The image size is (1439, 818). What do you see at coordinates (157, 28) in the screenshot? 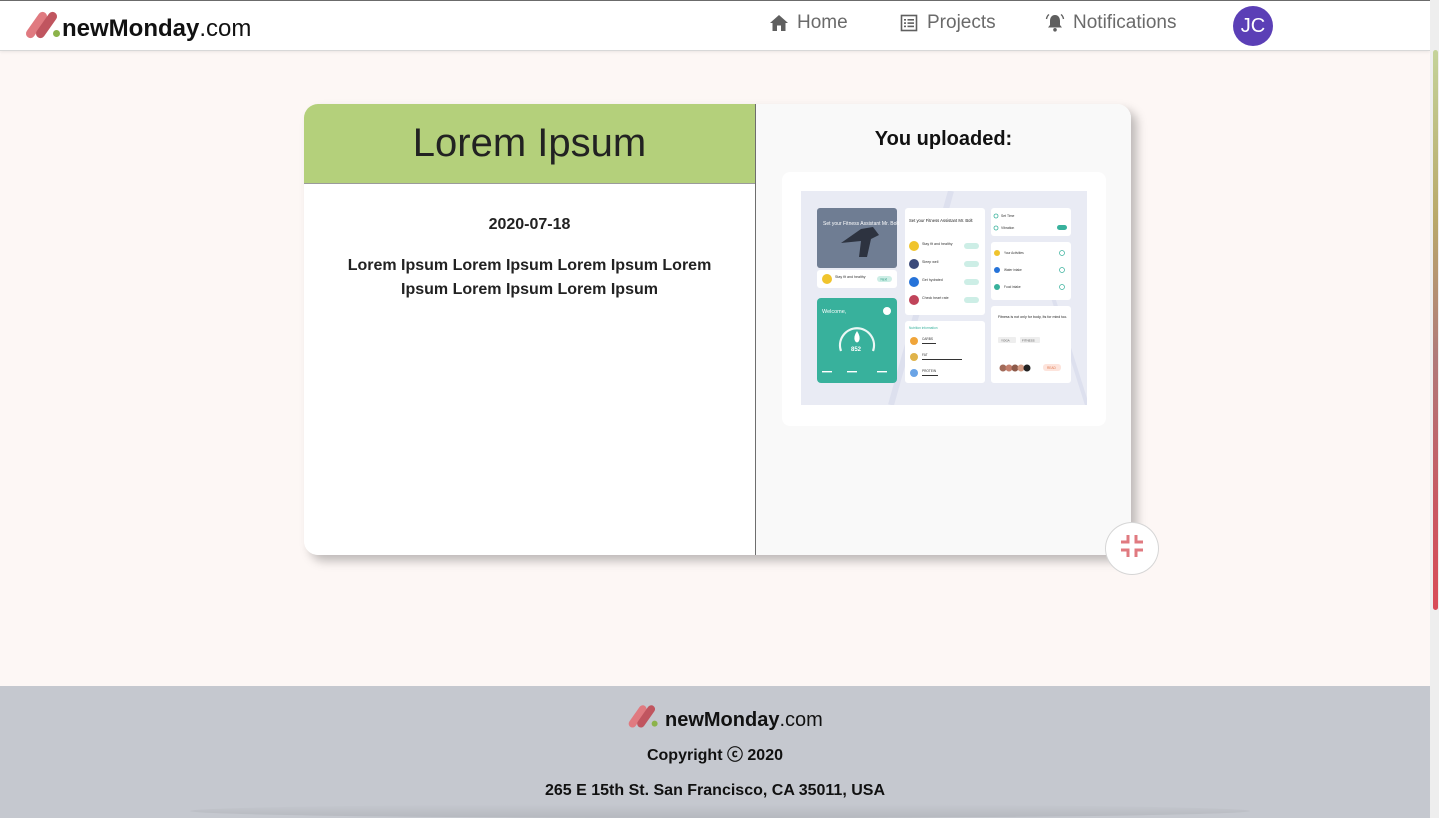
I see `brand-name: newMonday.com` at bounding box center [157, 28].